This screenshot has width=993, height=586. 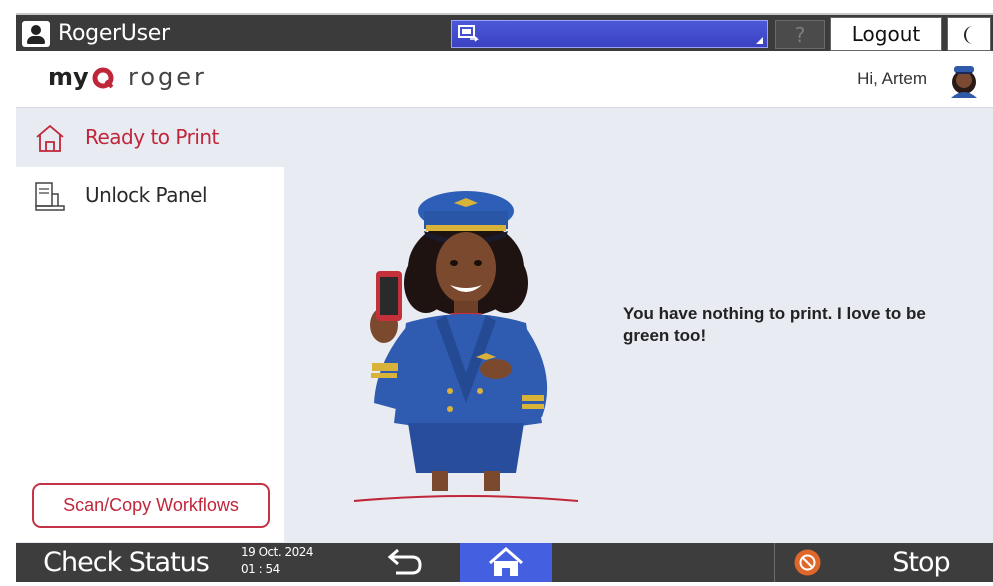 What do you see at coordinates (807, 562) in the screenshot?
I see `stop-icon` at bounding box center [807, 562].